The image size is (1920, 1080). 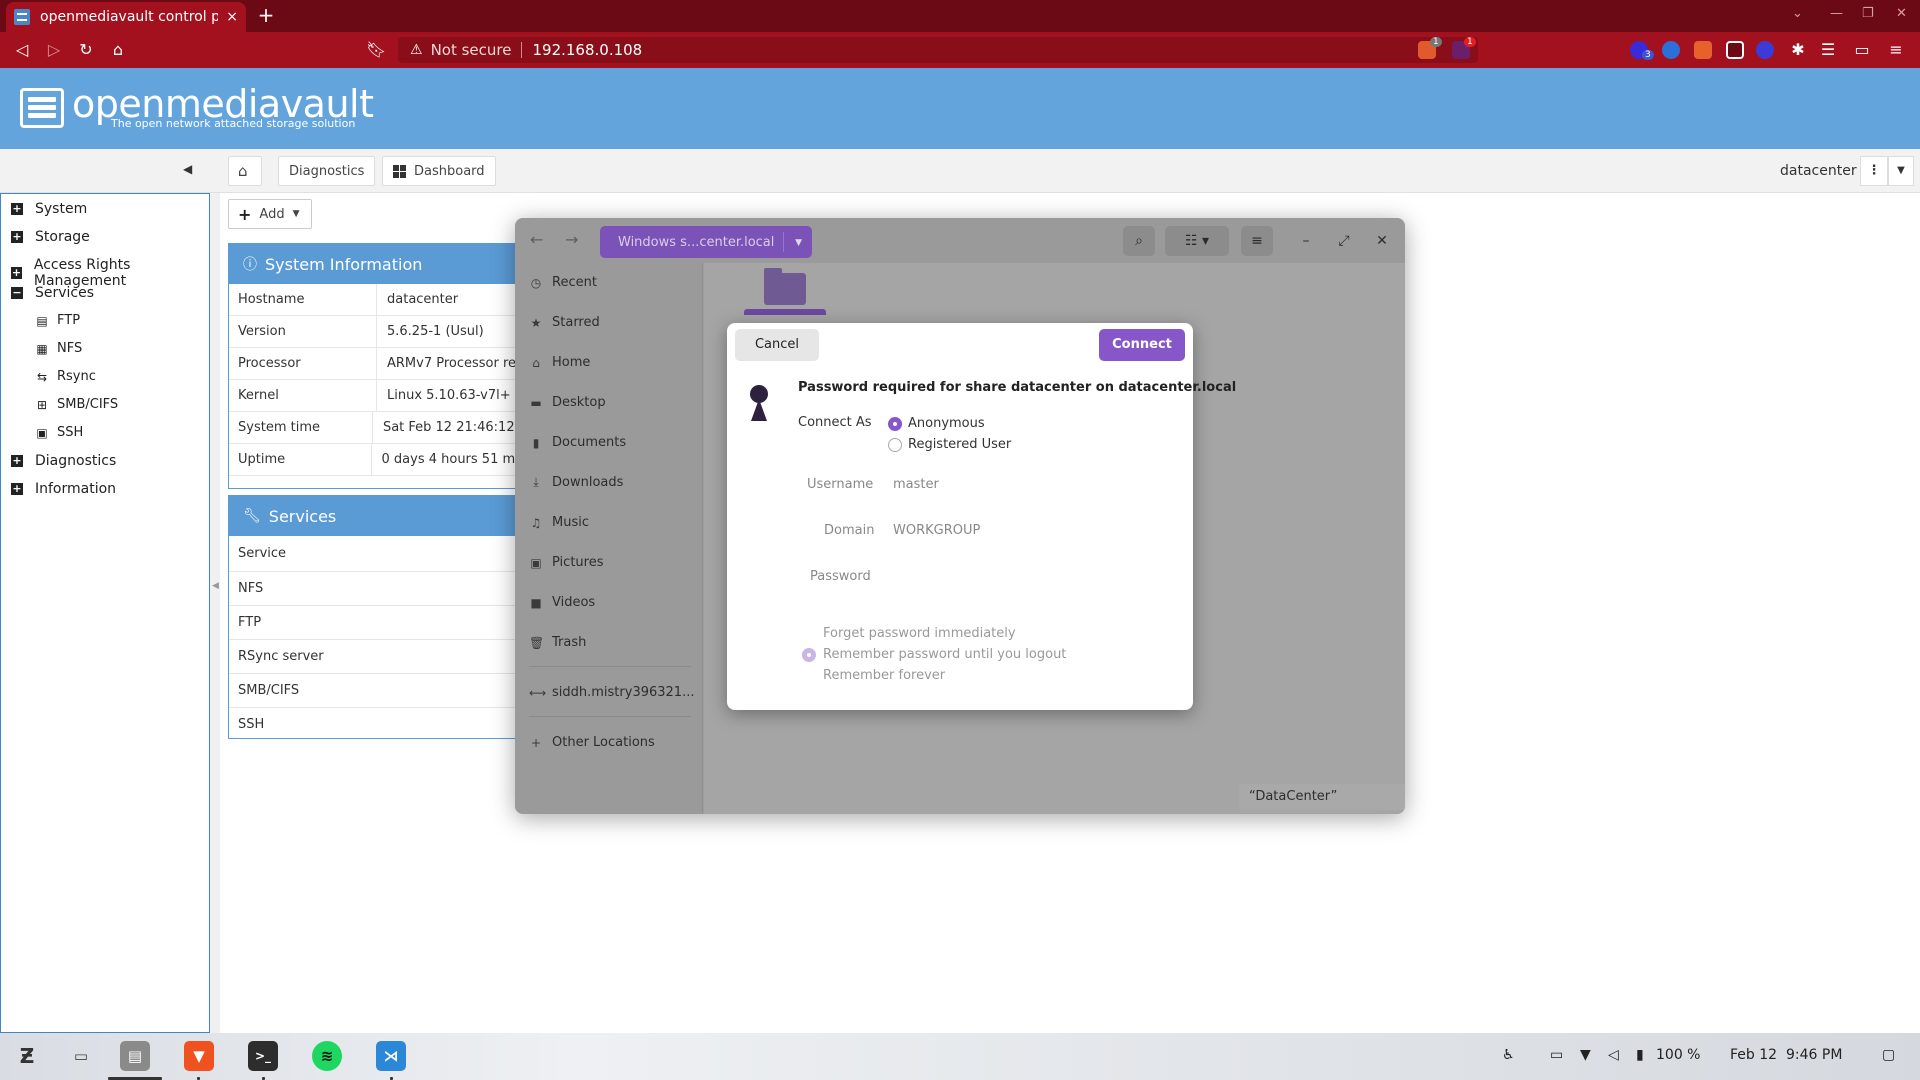 What do you see at coordinates (126, 17) in the screenshot?
I see `browser-tab: openmediavault control pane ×` at bounding box center [126, 17].